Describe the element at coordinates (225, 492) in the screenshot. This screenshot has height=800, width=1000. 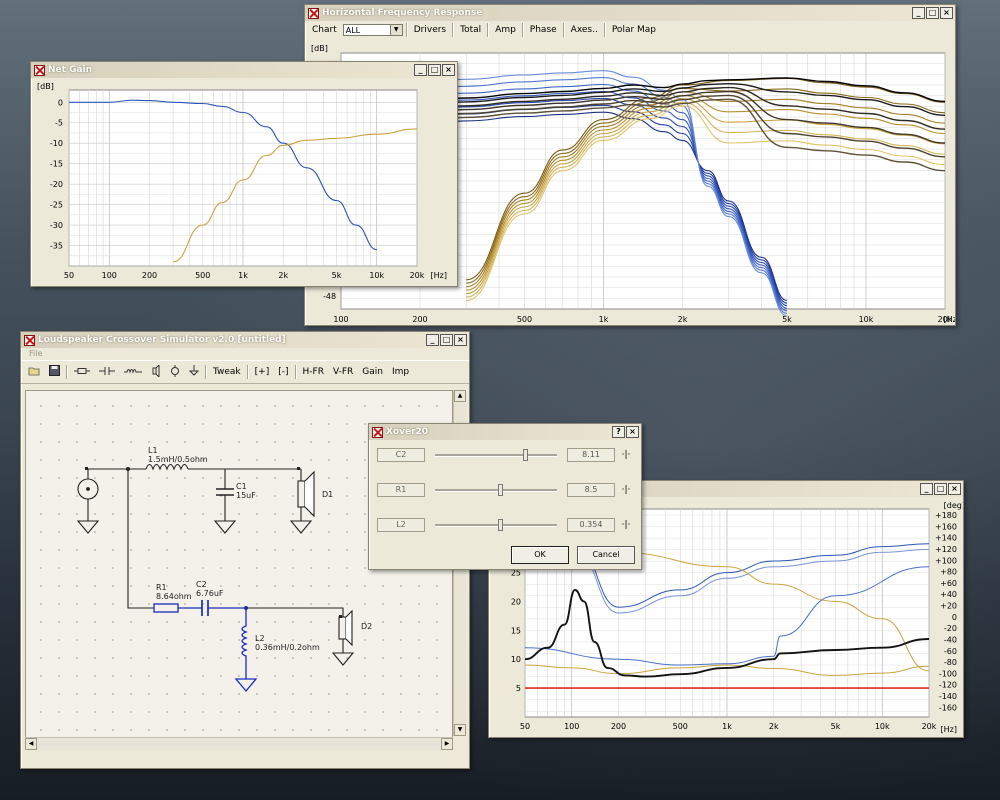
I see `capacitor-C1` at that location.